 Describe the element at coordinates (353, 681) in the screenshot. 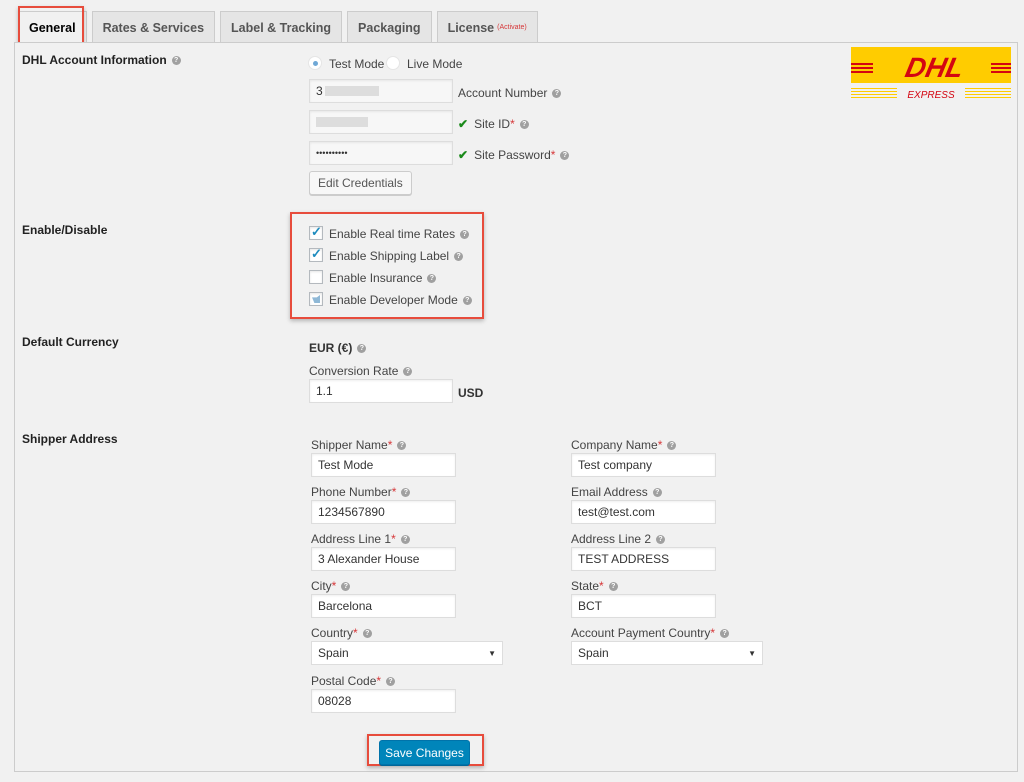

I see `postal-code-label: Postal Code*?` at that location.